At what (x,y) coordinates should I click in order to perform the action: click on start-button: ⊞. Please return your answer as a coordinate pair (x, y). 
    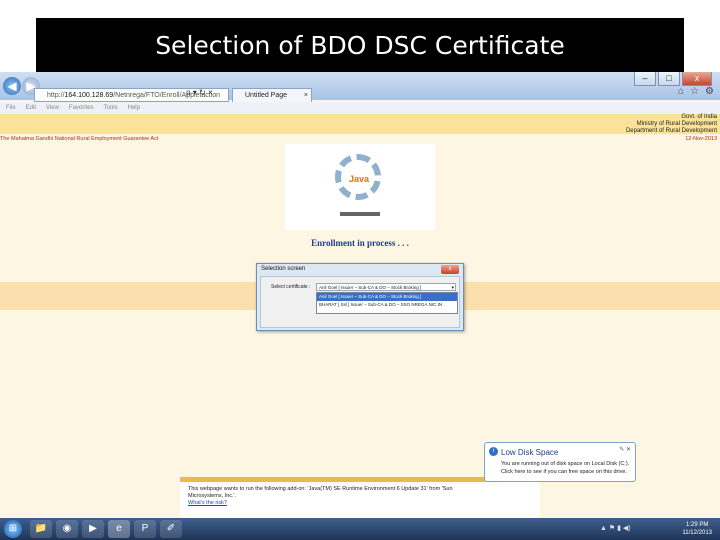
    Looking at the image, I should click on (13, 529).